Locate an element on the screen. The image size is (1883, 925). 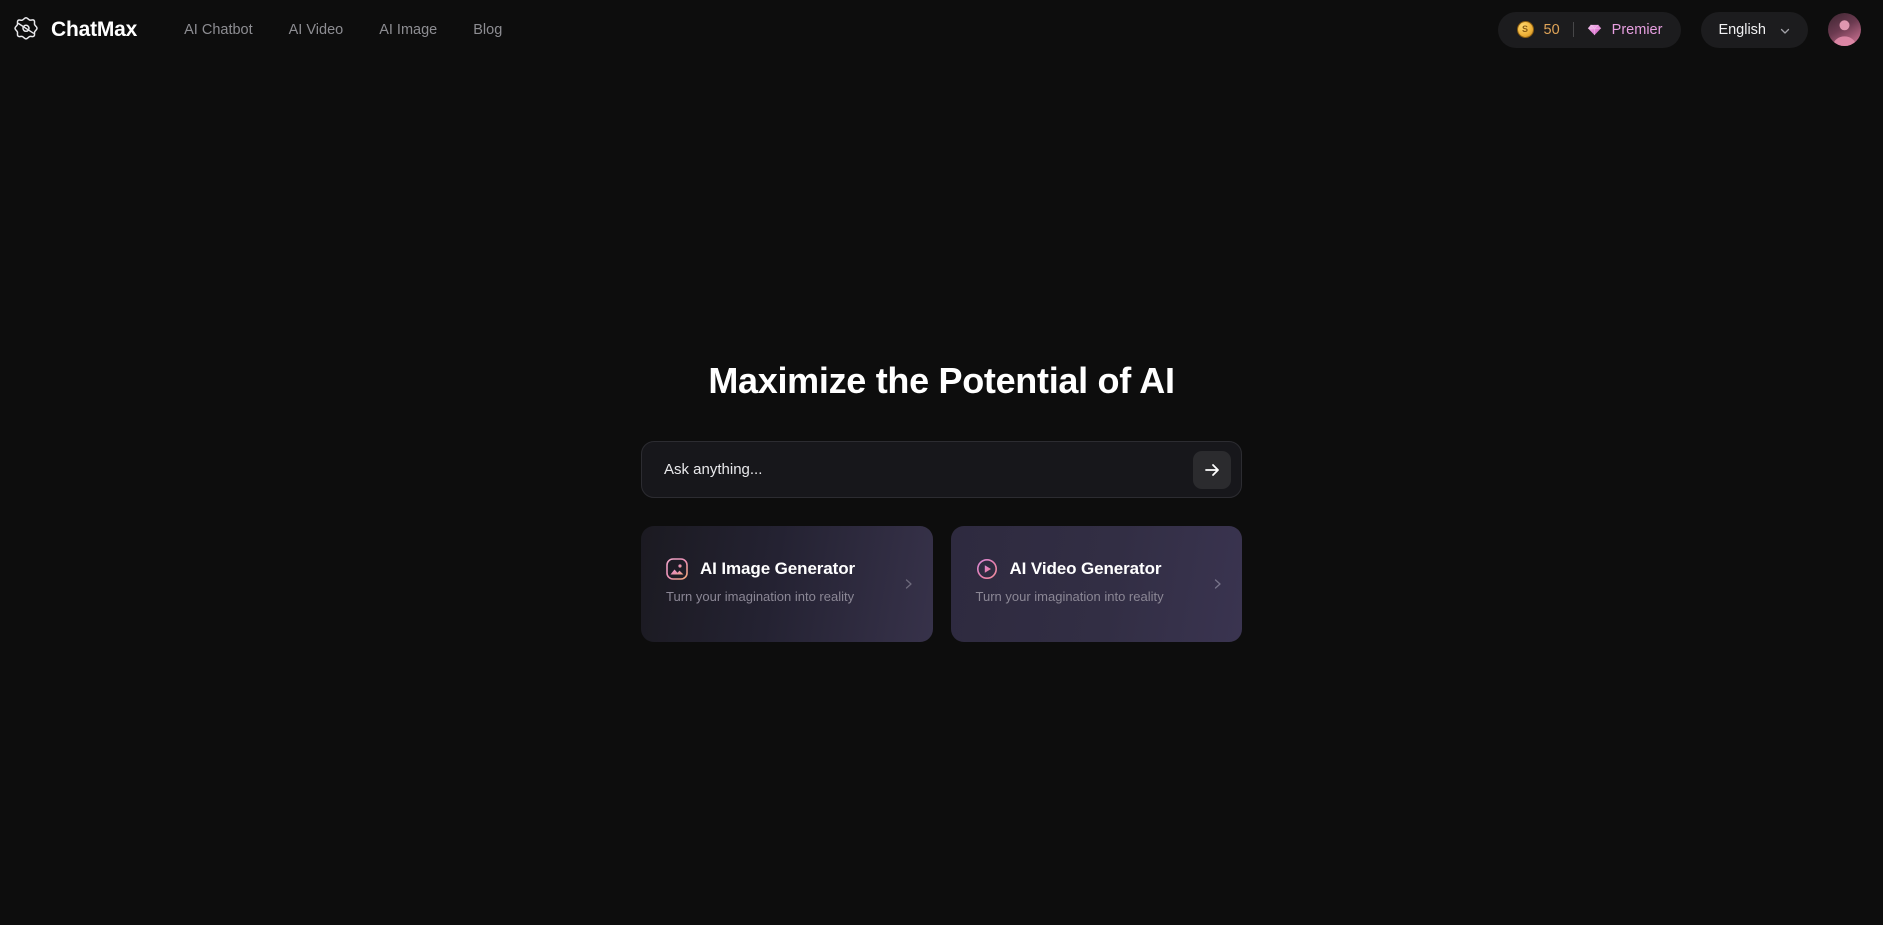
brand-name: ChatMax is located at coordinates (94, 29).